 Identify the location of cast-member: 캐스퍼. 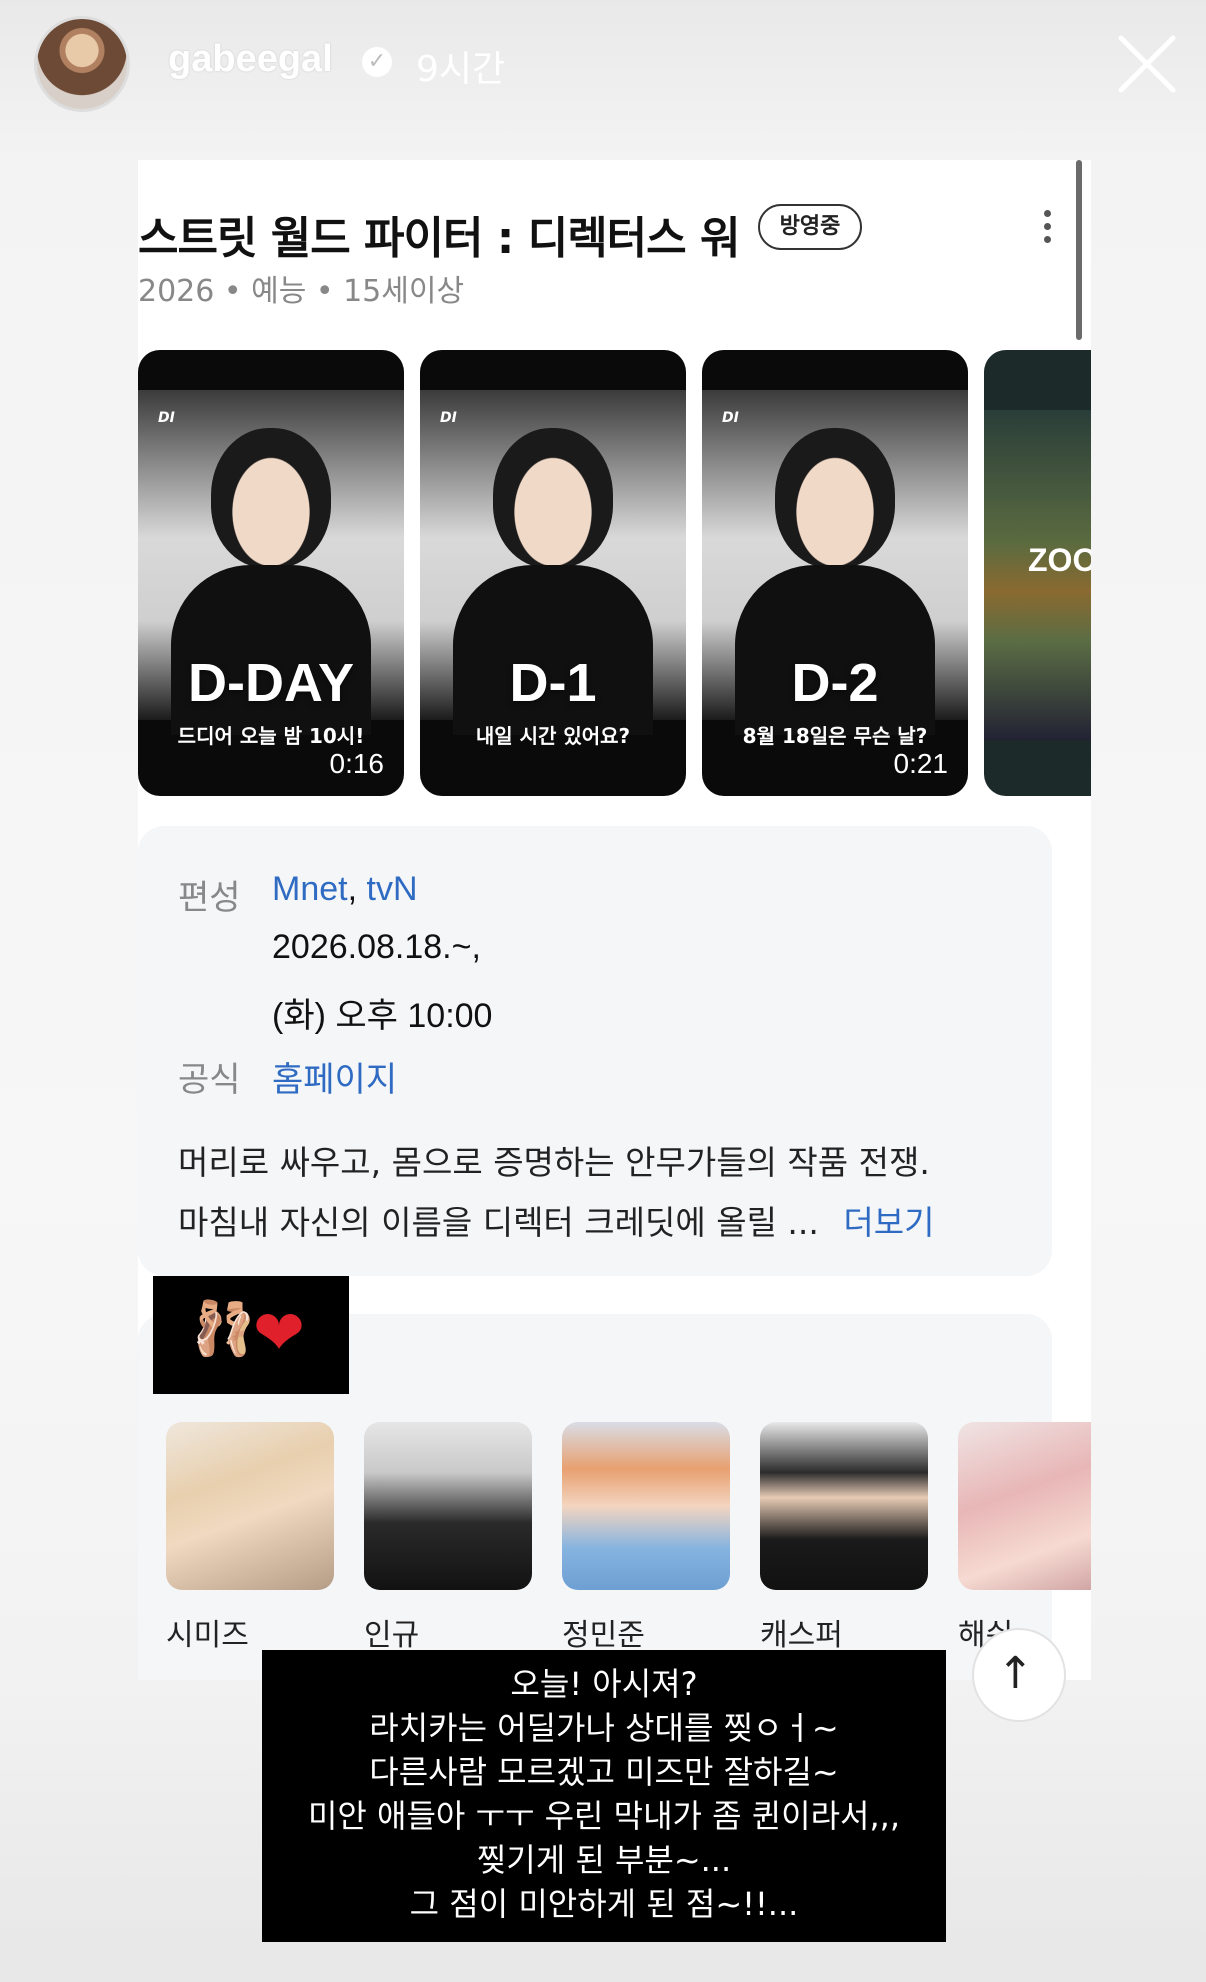
(844, 1537).